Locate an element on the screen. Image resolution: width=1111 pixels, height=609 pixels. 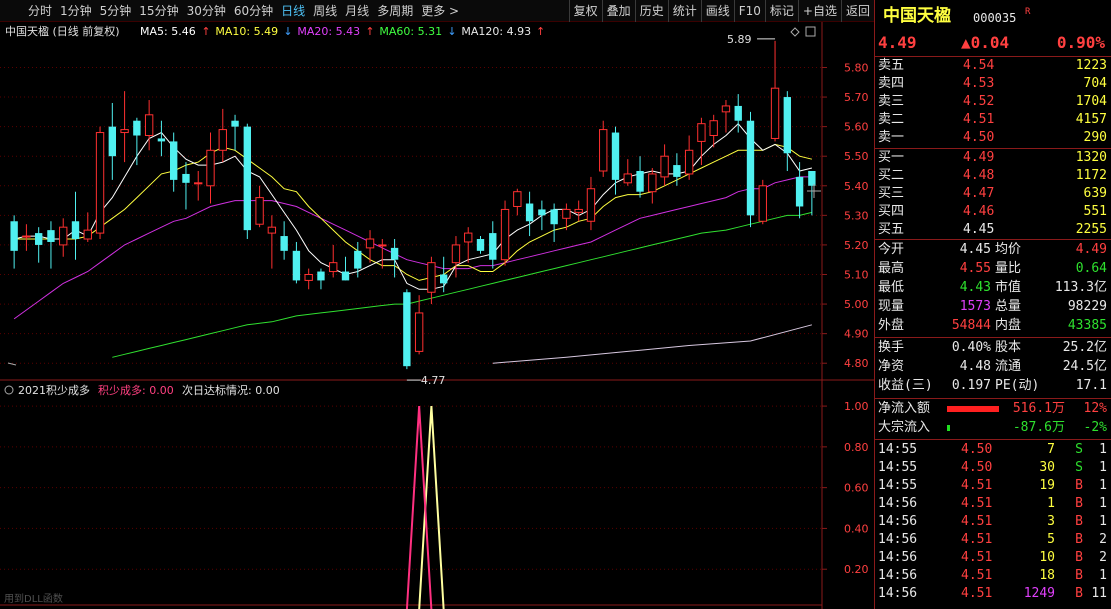
period-tab-9: 多周期 is located at coordinates (395, 11).